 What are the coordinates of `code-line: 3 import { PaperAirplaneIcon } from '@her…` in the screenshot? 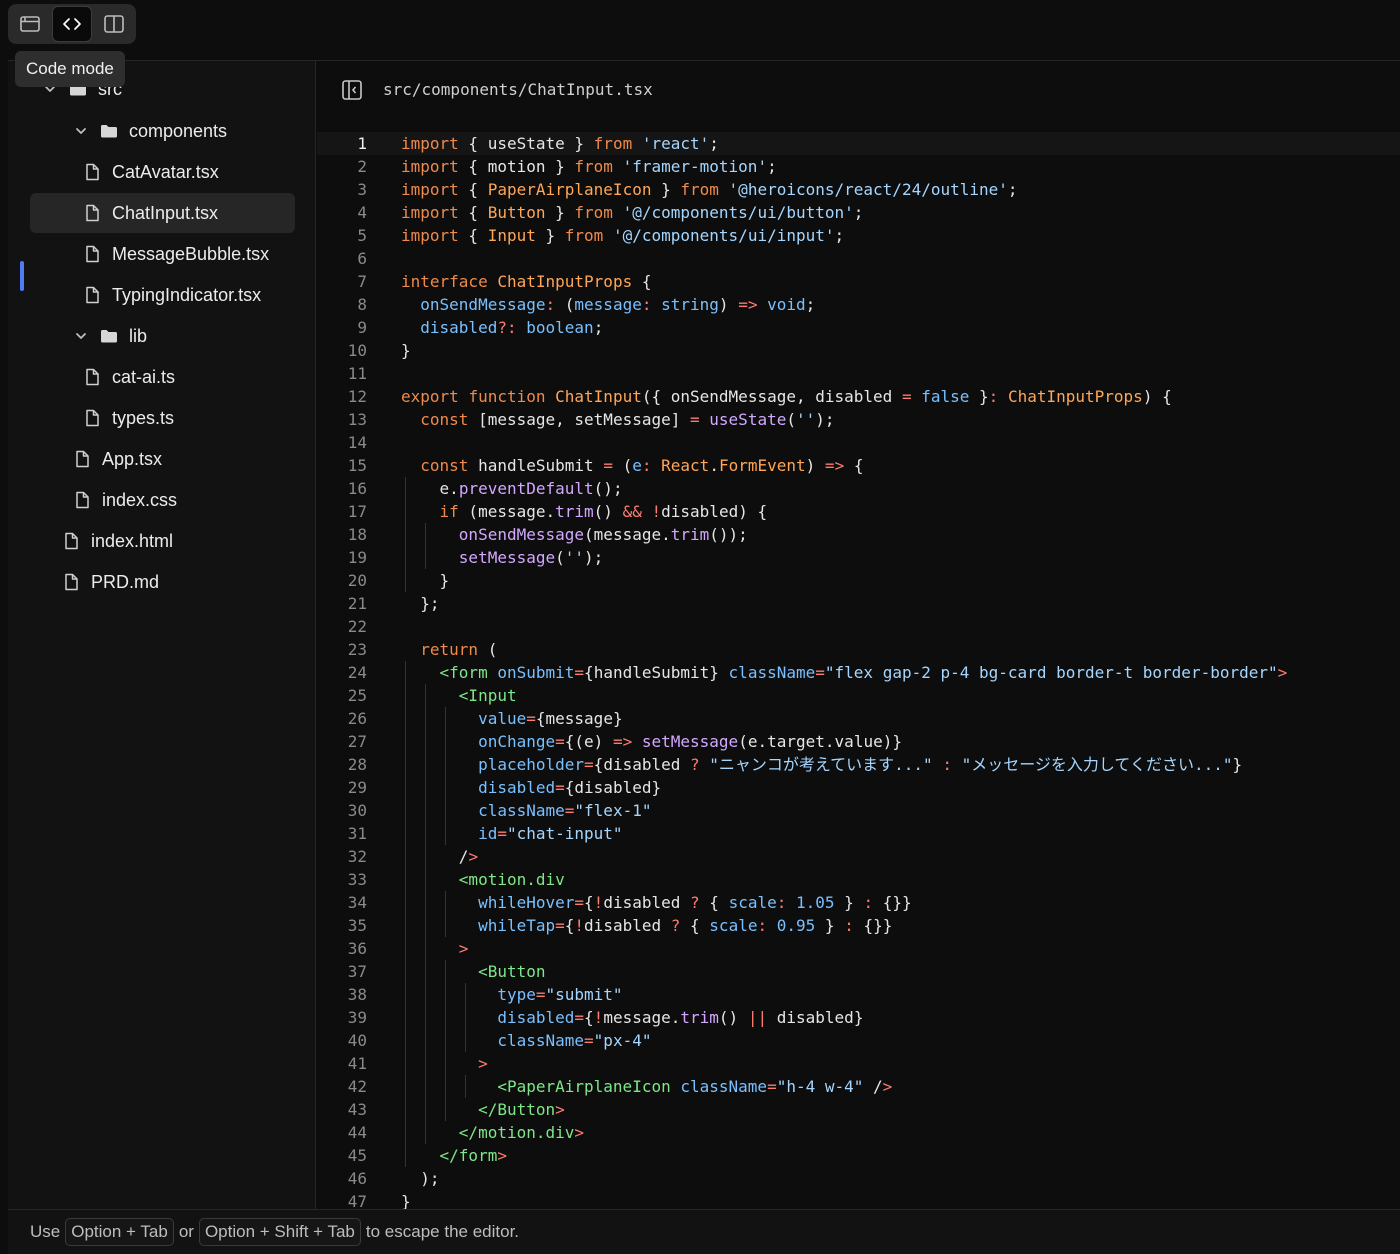 It's located at (858, 189).